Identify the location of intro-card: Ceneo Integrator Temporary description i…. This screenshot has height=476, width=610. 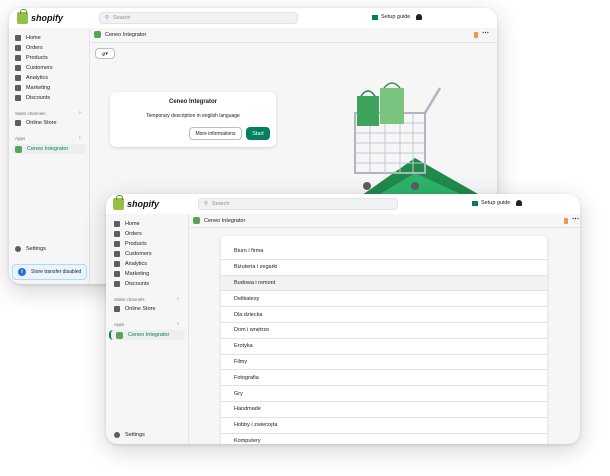
(193, 119).